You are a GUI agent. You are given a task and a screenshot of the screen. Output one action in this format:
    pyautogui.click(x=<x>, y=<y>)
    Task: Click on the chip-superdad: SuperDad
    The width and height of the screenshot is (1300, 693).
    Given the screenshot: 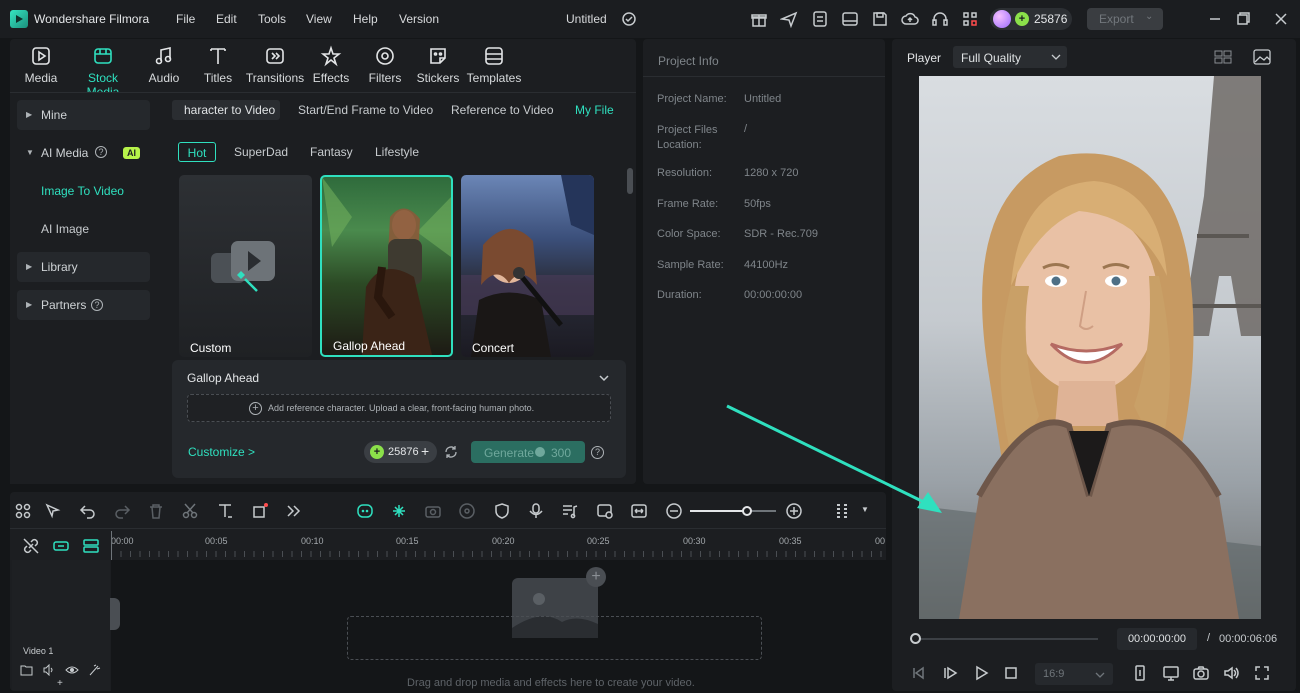 What is the action you would take?
    pyautogui.click(x=261, y=152)
    